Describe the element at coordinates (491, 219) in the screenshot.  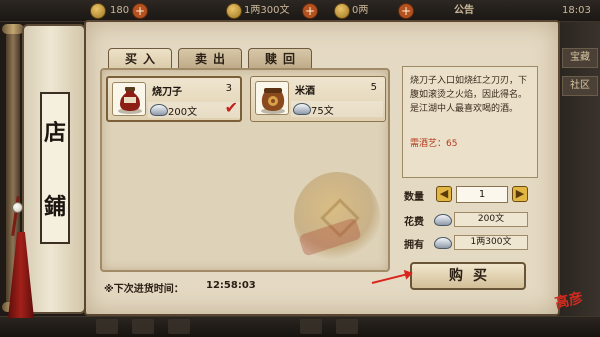
I see `cost-value: 200文` at that location.